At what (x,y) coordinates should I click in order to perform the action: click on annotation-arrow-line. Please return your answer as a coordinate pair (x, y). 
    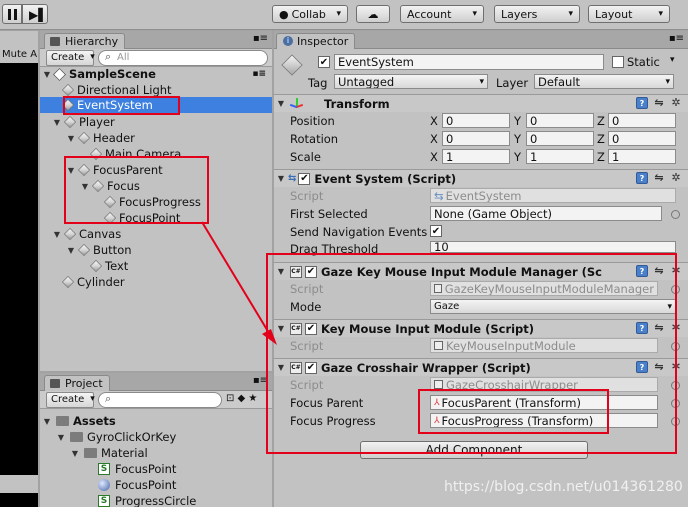
    Looking at the image, I should click on (237, 280).